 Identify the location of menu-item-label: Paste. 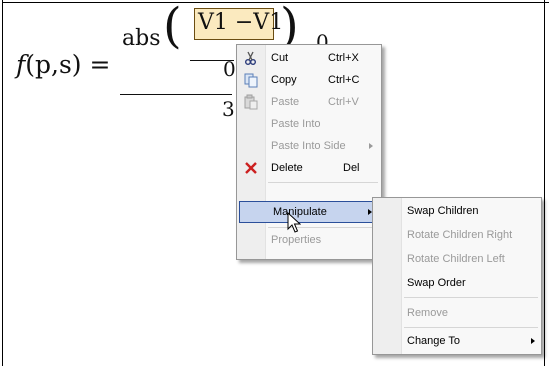
(285, 102).